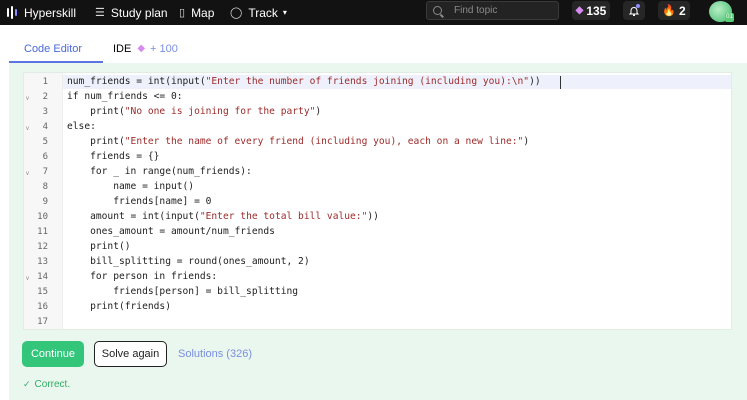 The width and height of the screenshot is (747, 400). What do you see at coordinates (139, 12) in the screenshot?
I see `nav-study-plan-label: Study plan` at bounding box center [139, 12].